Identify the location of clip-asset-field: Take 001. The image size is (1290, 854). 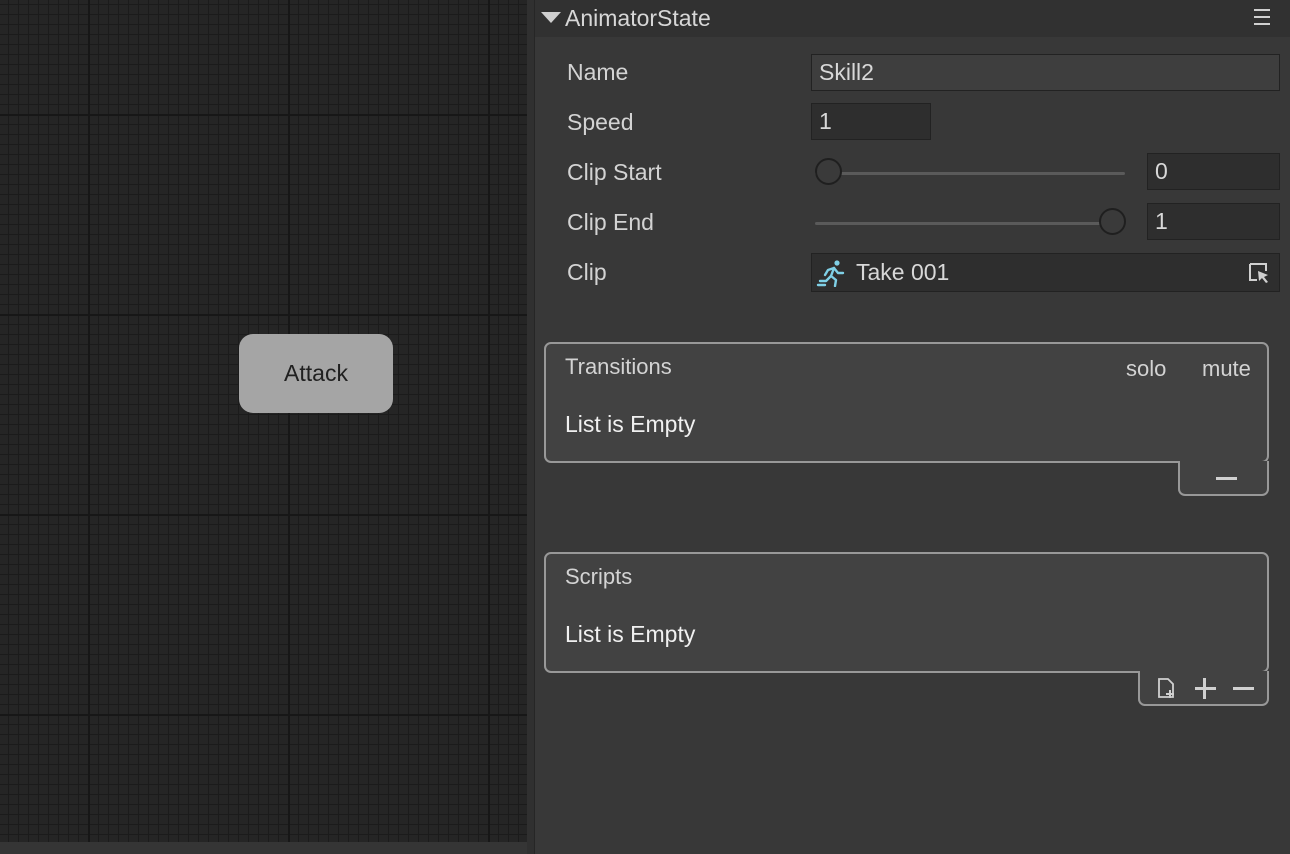
(1045, 272).